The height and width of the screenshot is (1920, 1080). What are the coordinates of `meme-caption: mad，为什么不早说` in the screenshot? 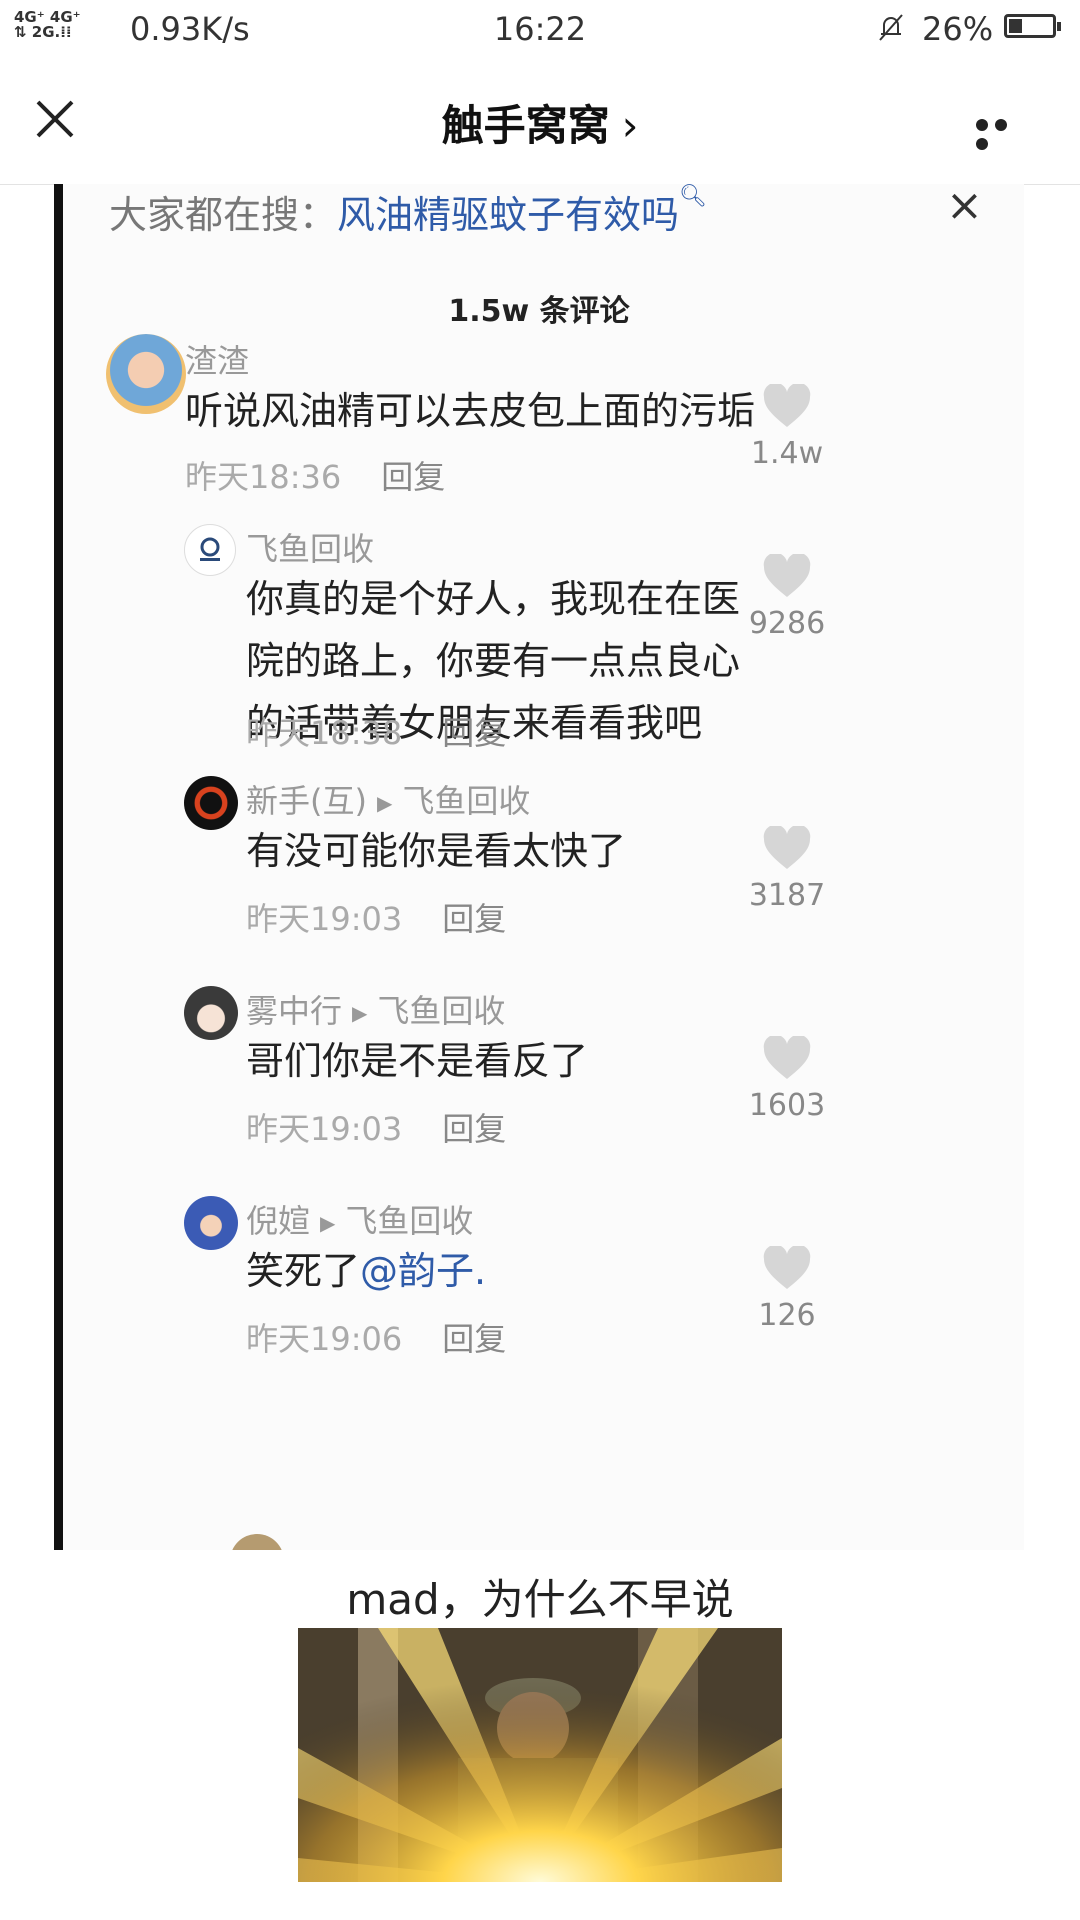 It's located at (540, 1599).